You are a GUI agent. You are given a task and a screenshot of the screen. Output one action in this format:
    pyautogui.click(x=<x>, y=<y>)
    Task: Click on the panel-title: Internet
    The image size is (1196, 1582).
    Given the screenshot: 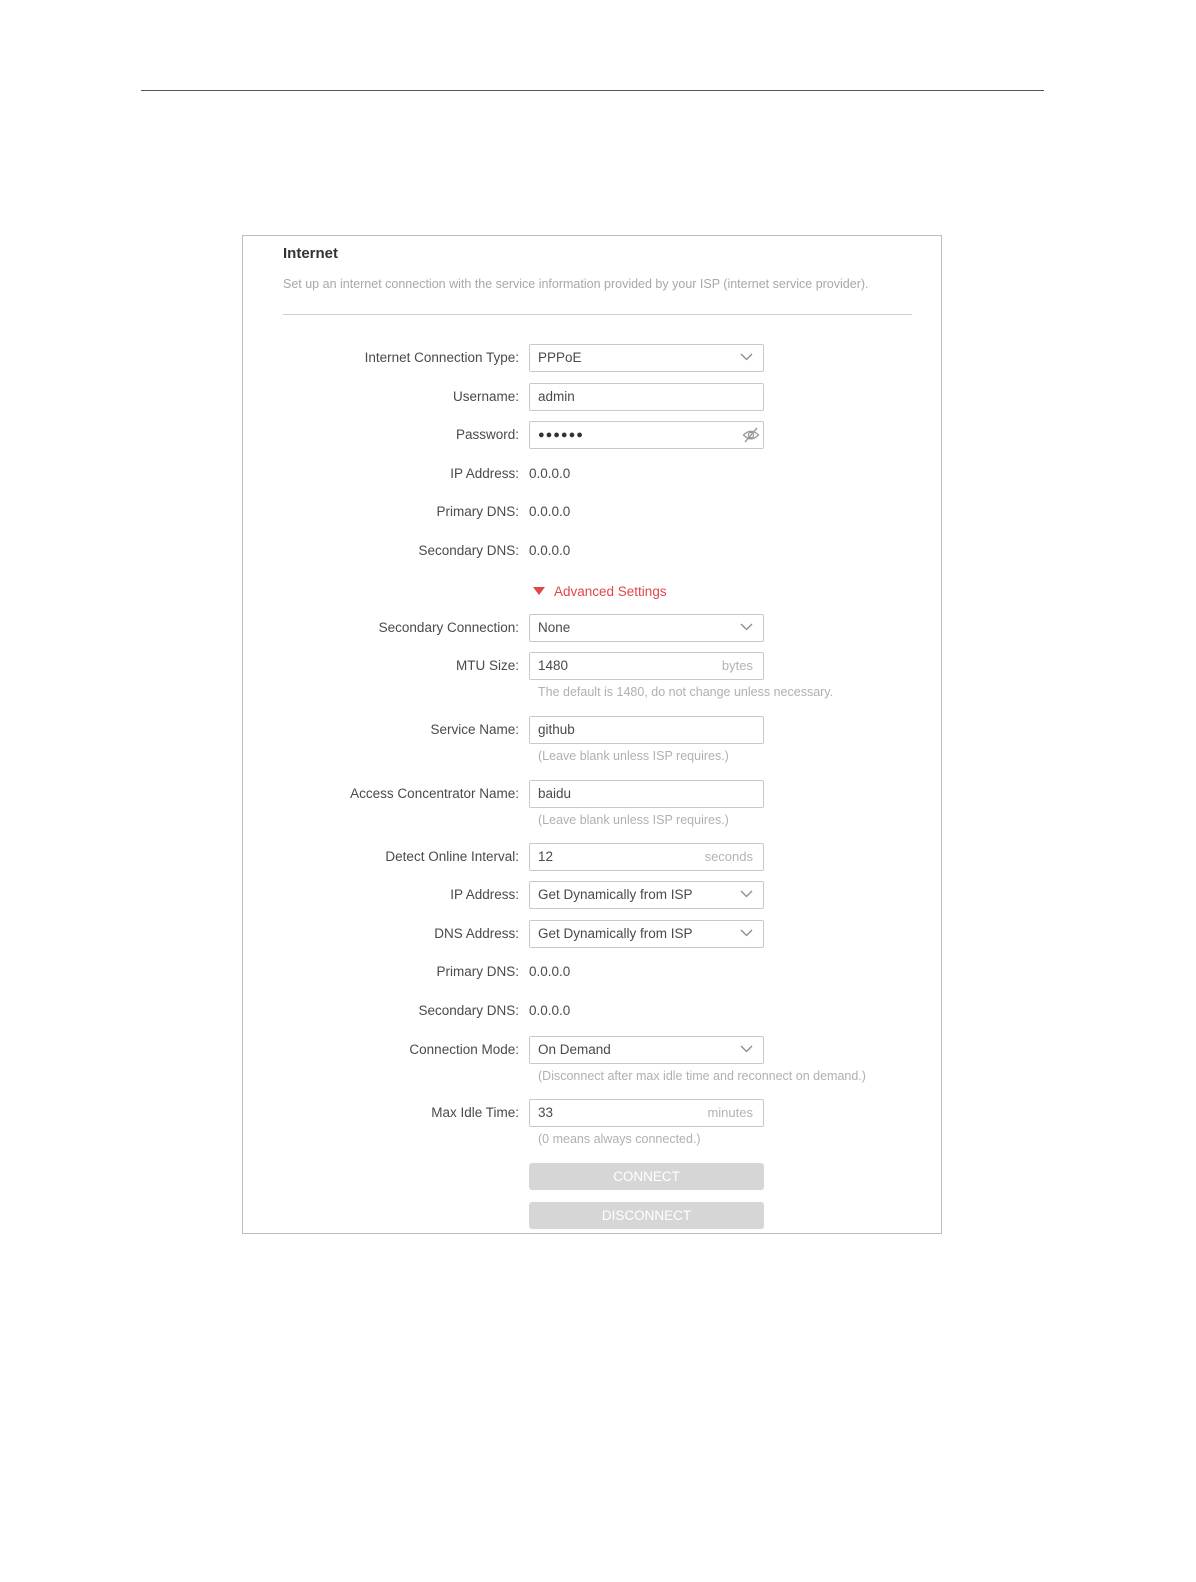 What is the action you would take?
    pyautogui.click(x=311, y=253)
    